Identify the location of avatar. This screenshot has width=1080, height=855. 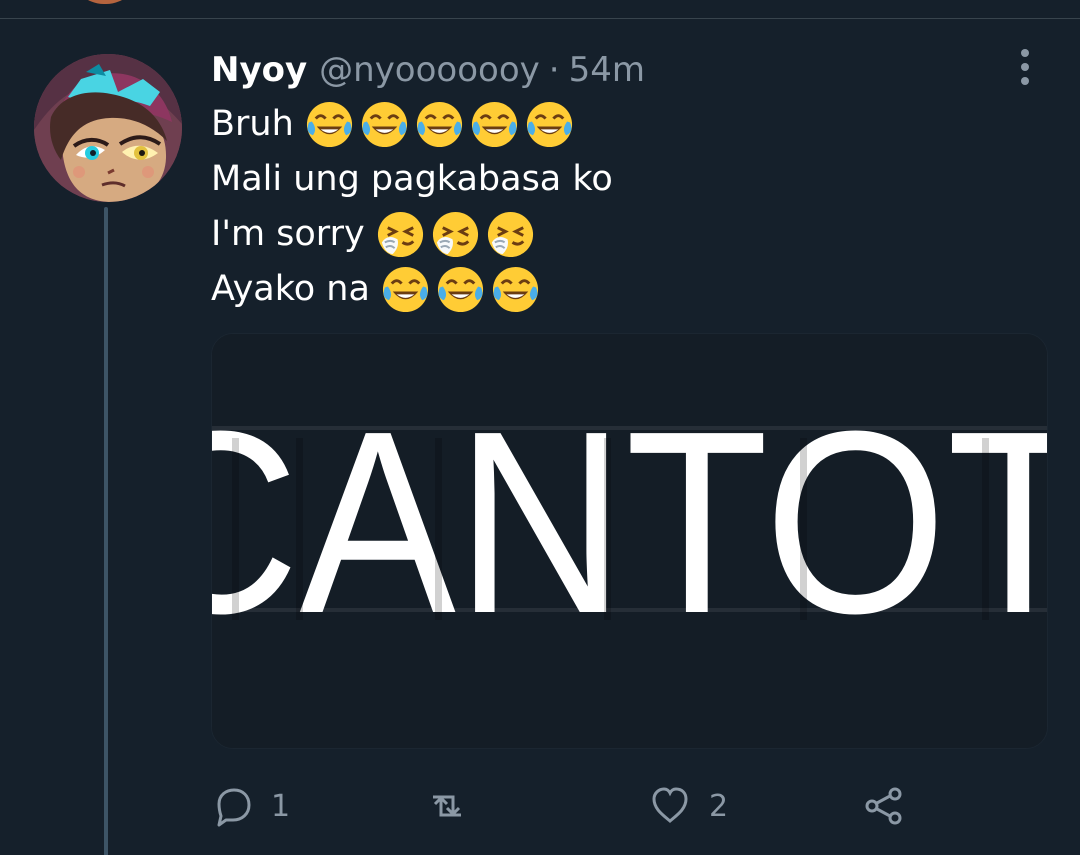
(108, 128).